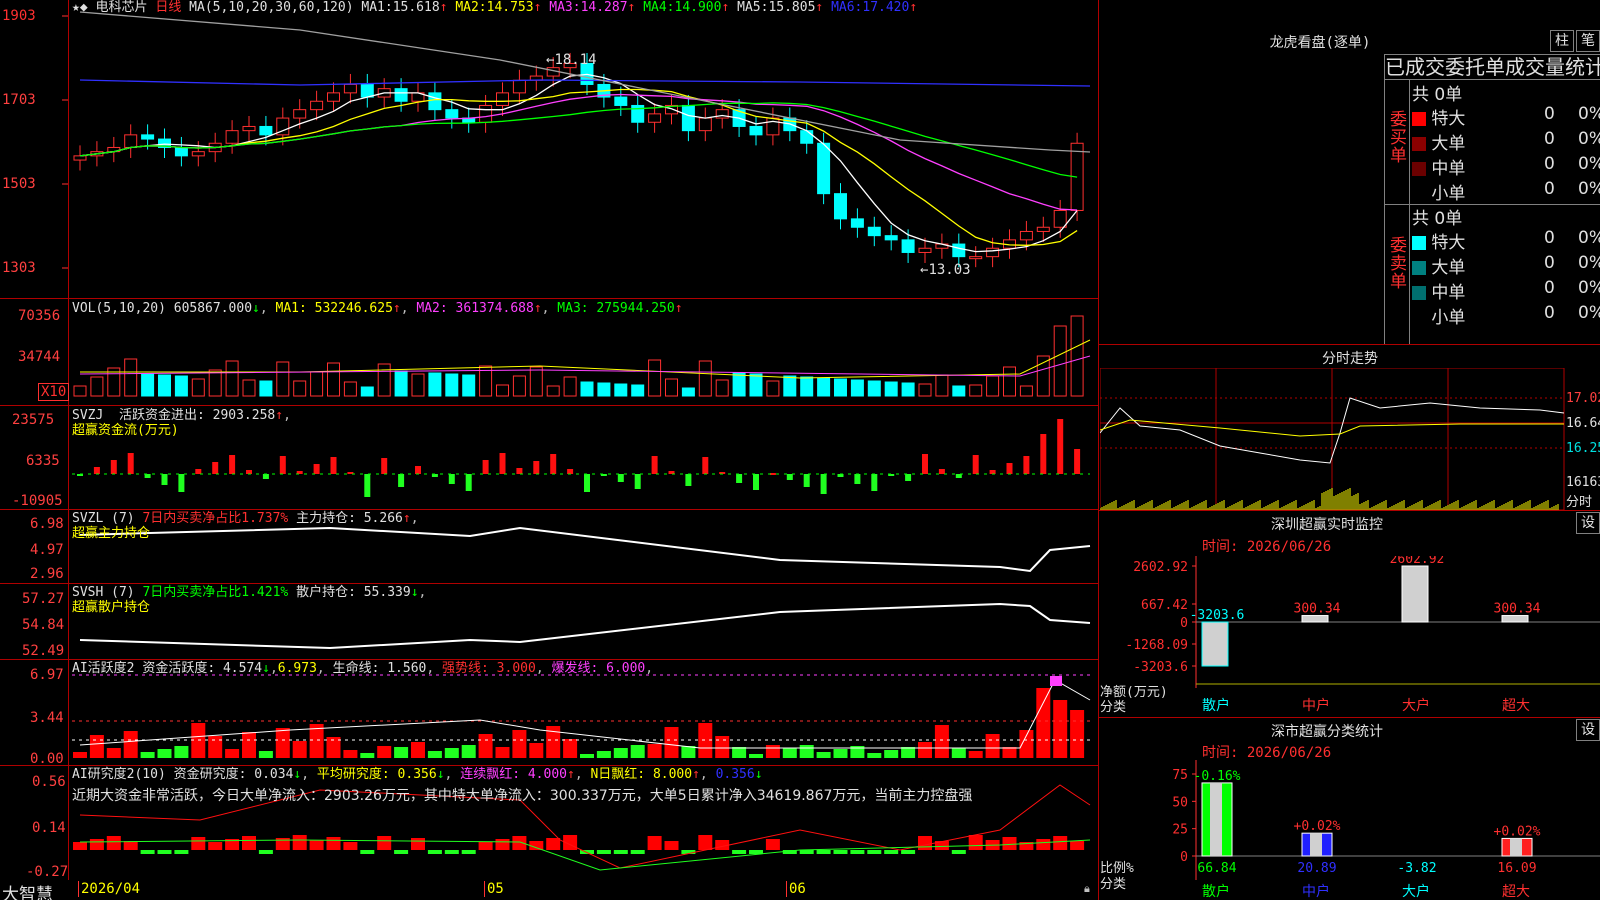 The width and height of the screenshot is (1600, 900). I want to click on classify-bar-highlight, so click(1316, 844).